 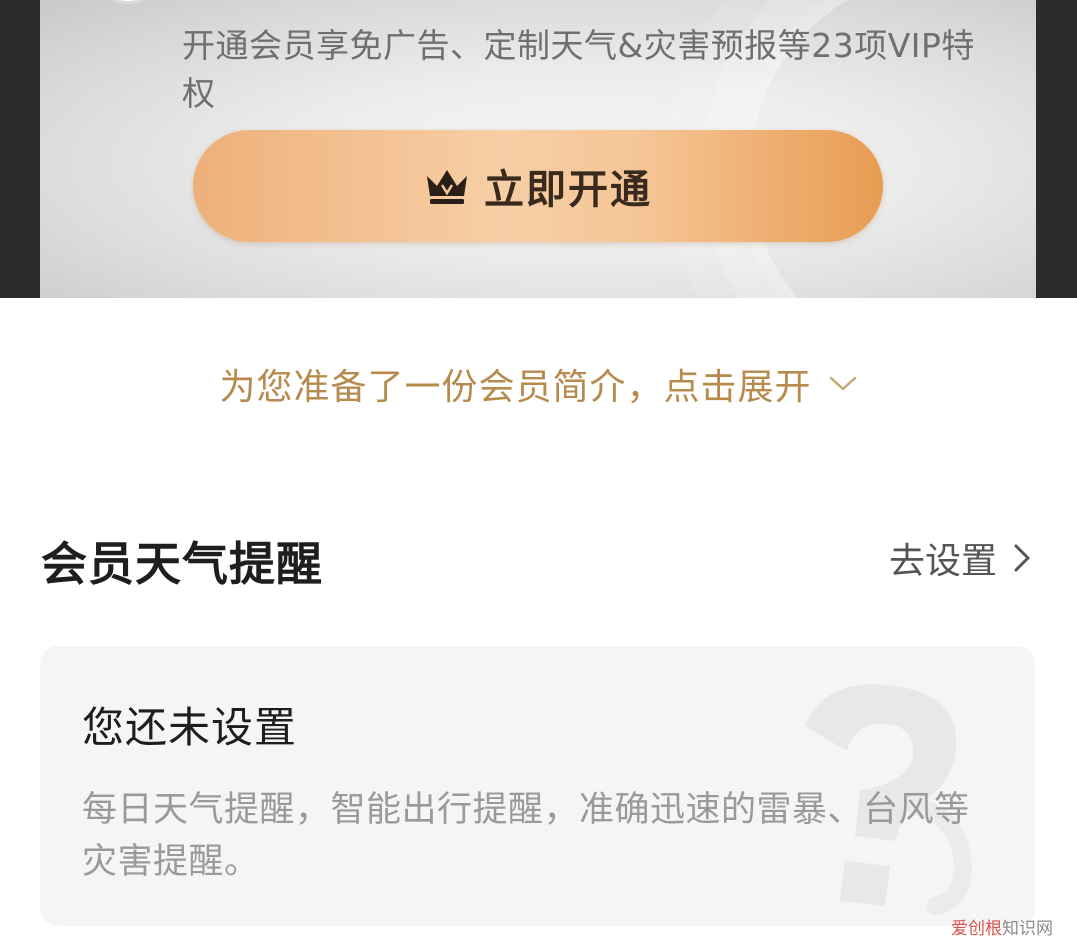 I want to click on watermark: 爱创根知识网, so click(x=1002, y=926).